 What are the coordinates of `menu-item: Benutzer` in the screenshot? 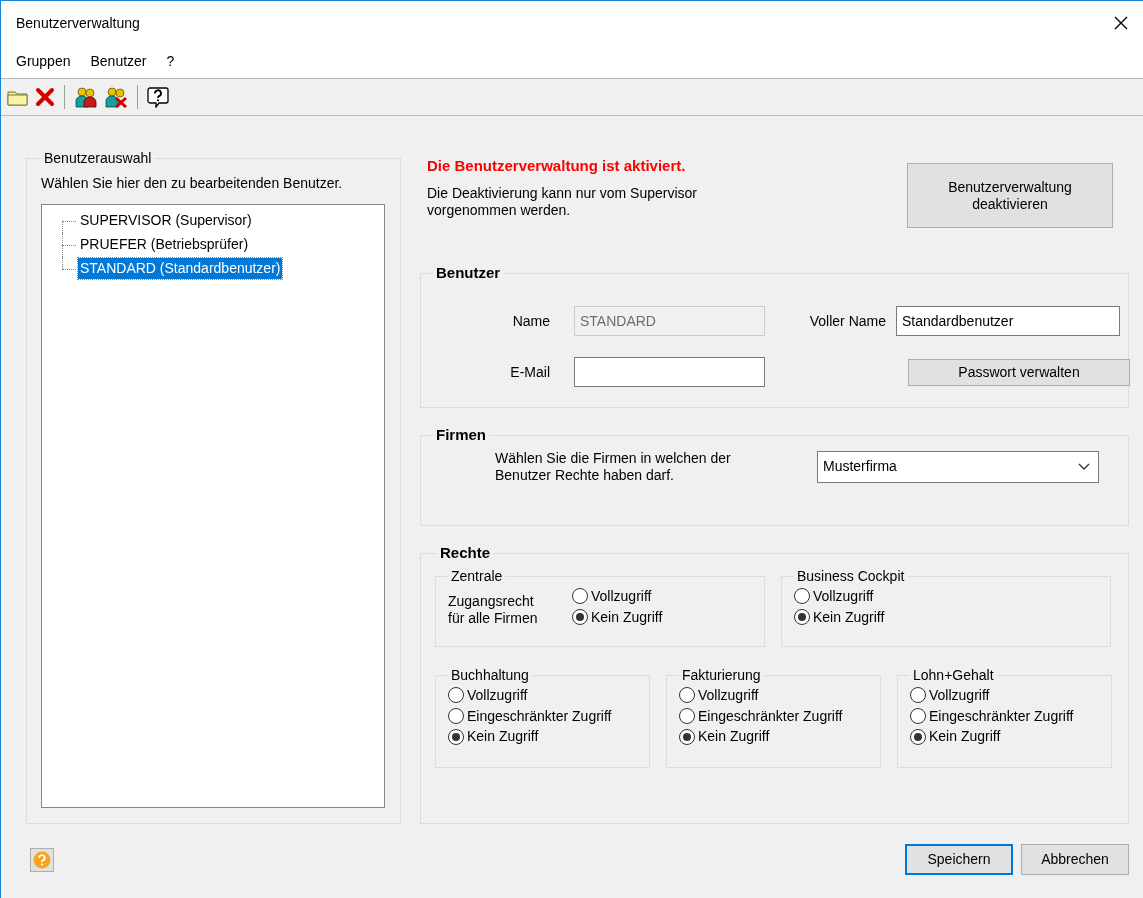 It's located at (118, 61).